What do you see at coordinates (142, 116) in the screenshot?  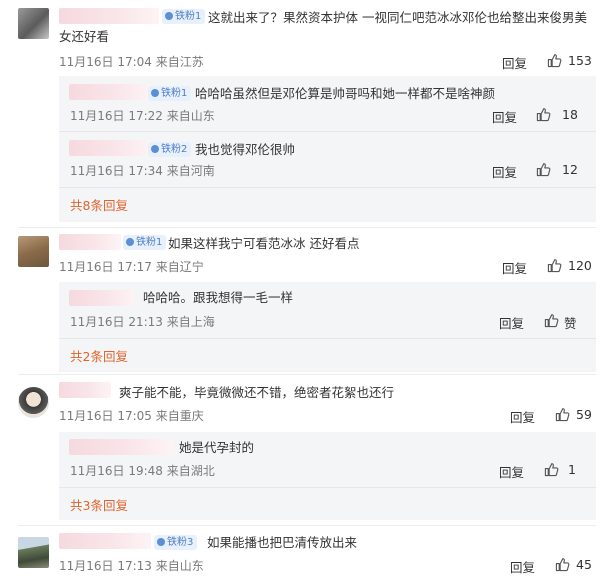 I see `reply-meta: 11月16日 17:22 来自山东` at bounding box center [142, 116].